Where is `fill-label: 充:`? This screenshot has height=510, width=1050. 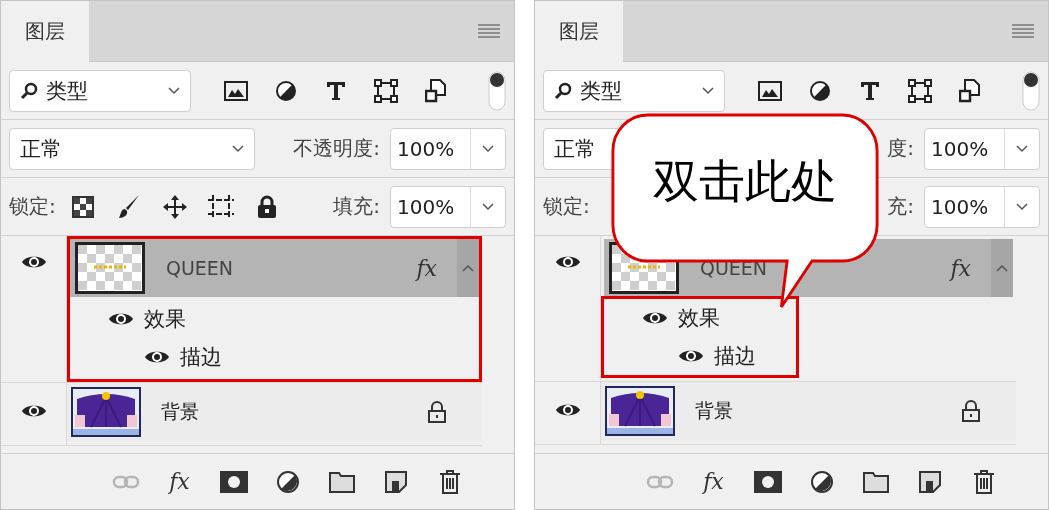
fill-label: 充: is located at coordinates (900, 206).